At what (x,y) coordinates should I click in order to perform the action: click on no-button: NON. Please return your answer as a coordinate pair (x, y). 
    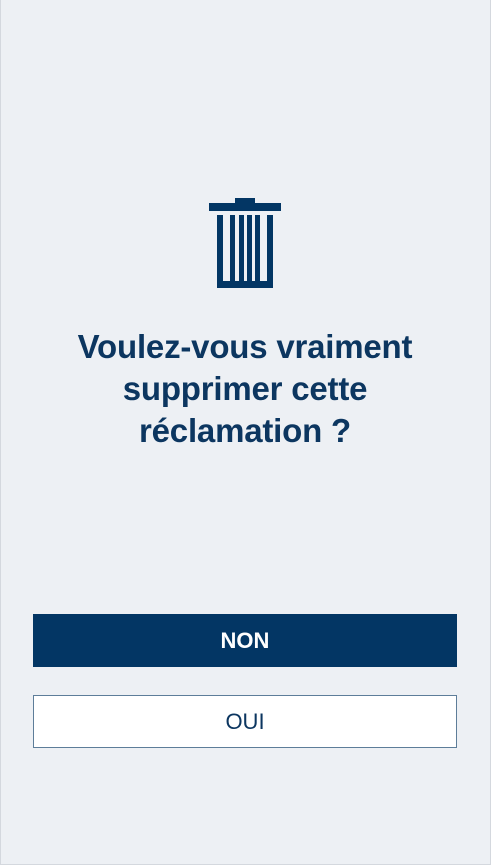
    Looking at the image, I should click on (245, 640).